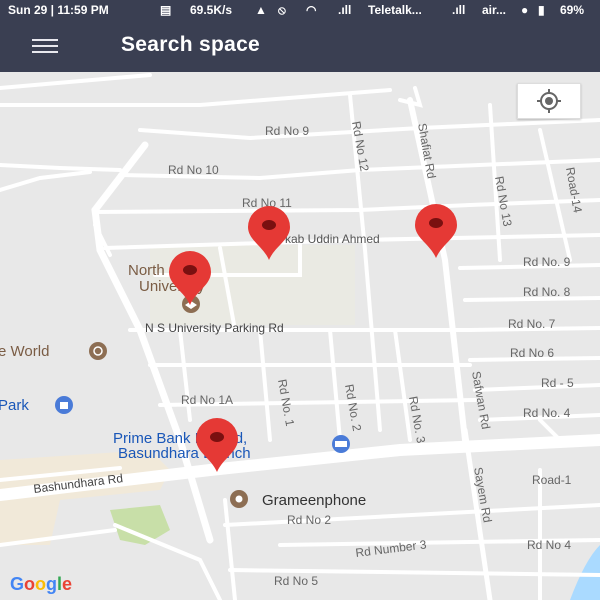 The width and height of the screenshot is (600, 600). I want to click on google-logo: Google, so click(41, 584).